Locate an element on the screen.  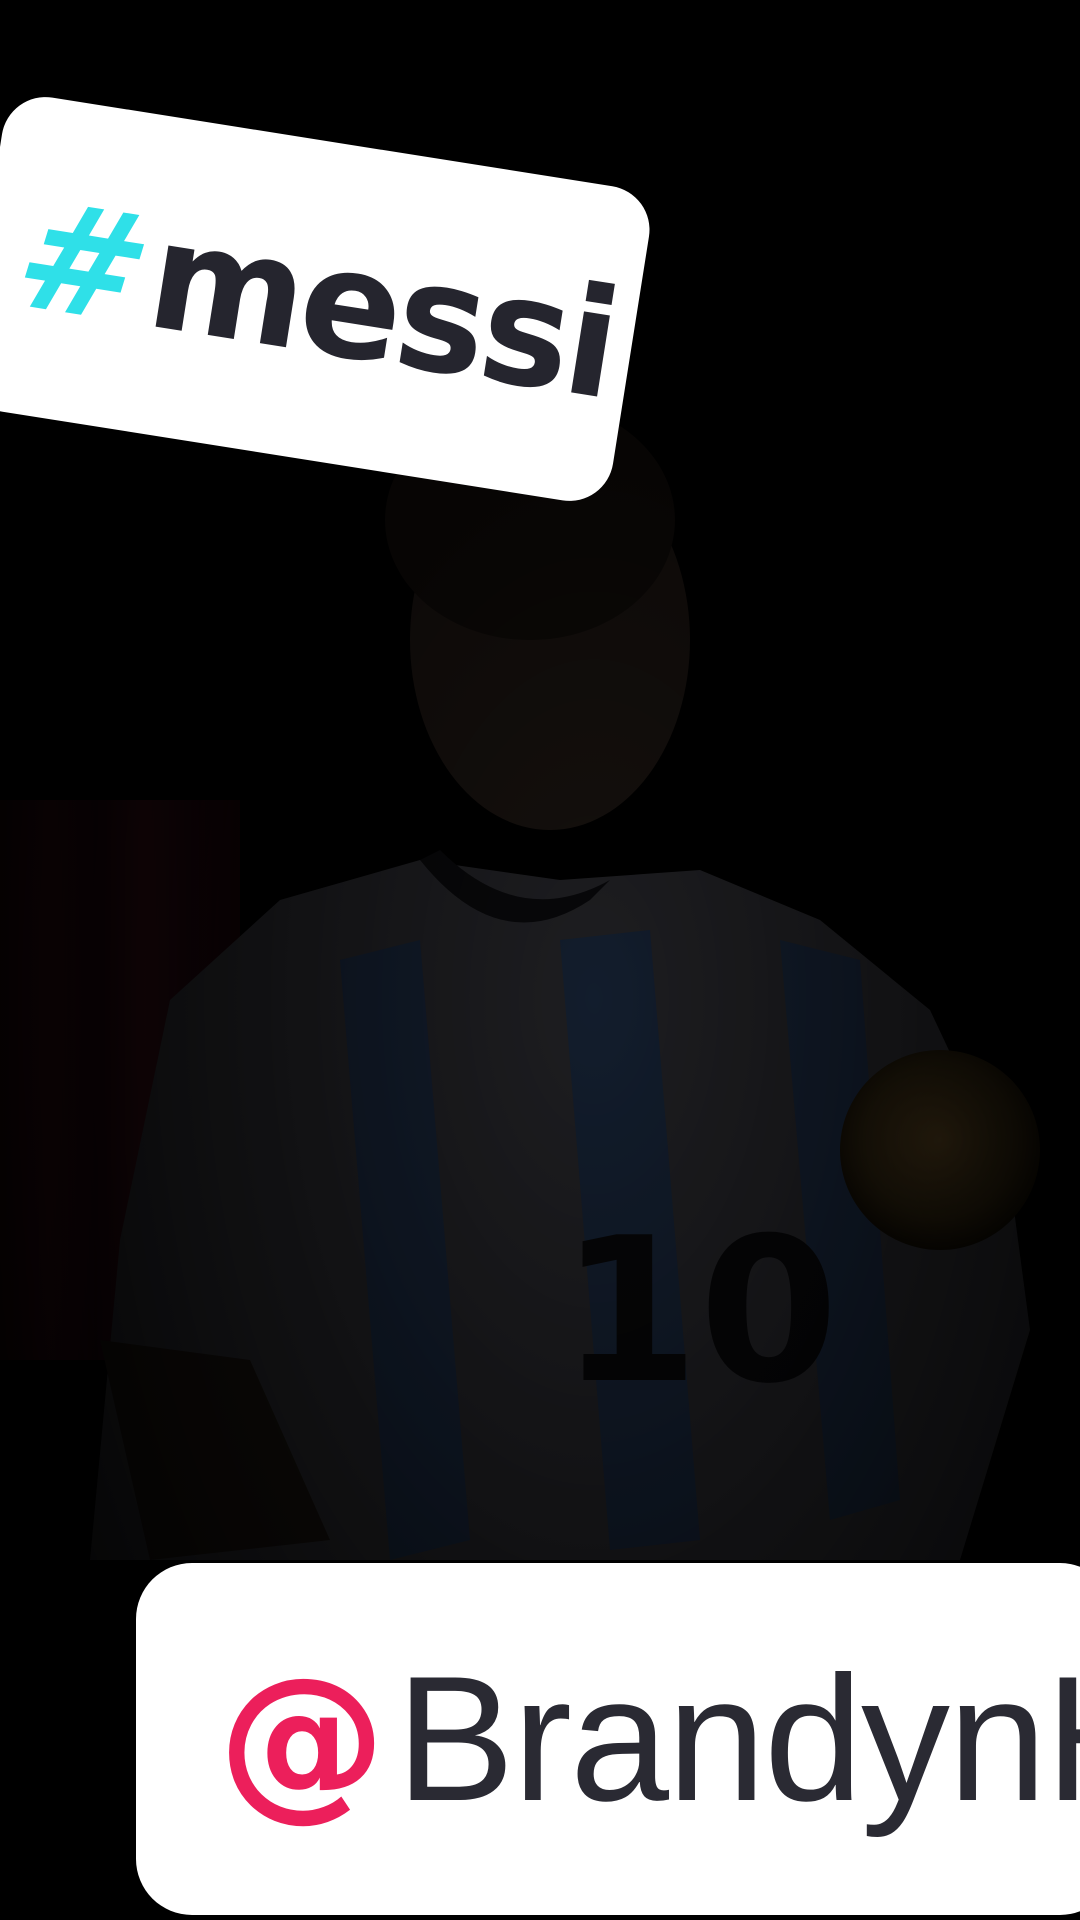
mention-username: BrandynH is located at coordinates (738, 1738).